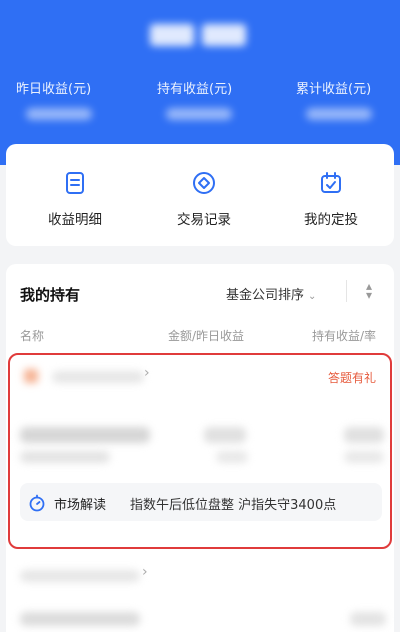  Describe the element at coordinates (37, 503) in the screenshot. I see `stopwatch-icon` at that location.